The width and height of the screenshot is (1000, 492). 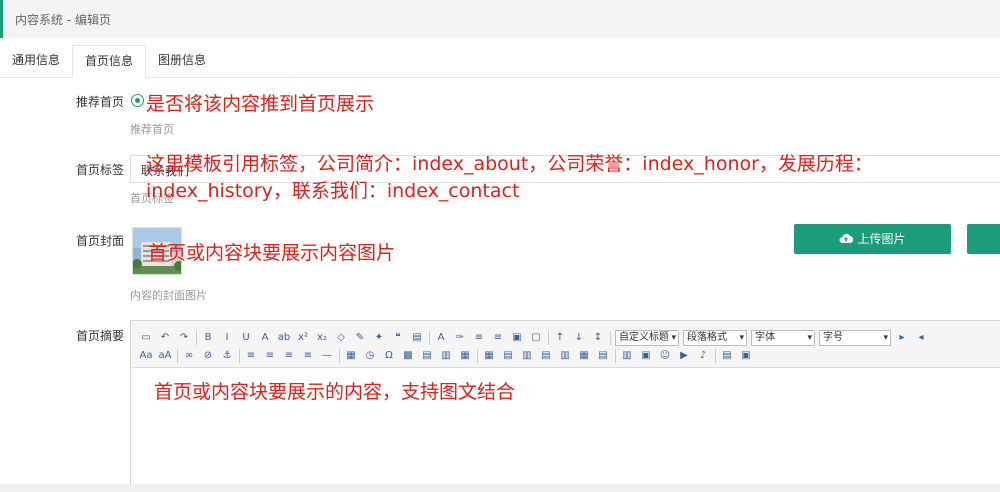 I want to click on unlink-icon: ⊘, so click(x=208, y=356).